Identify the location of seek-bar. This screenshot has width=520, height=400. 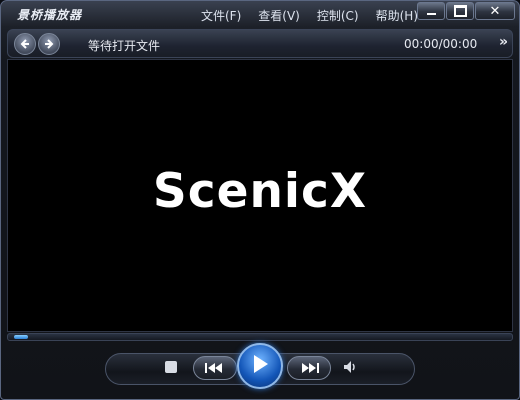
(260, 337).